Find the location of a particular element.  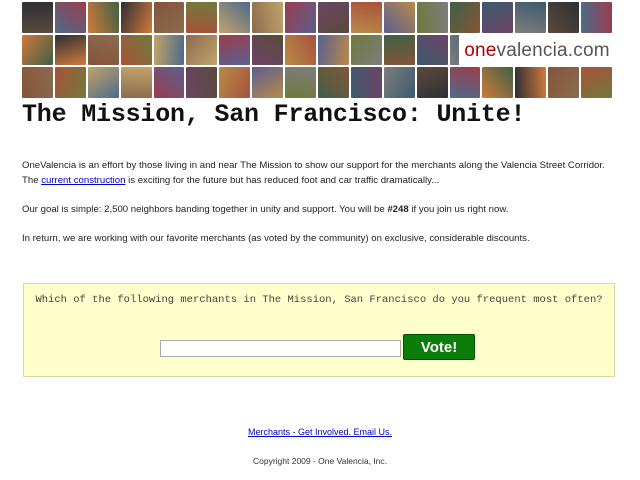

page-title: The Mission, San Francisco: Unite! is located at coordinates (274, 114).